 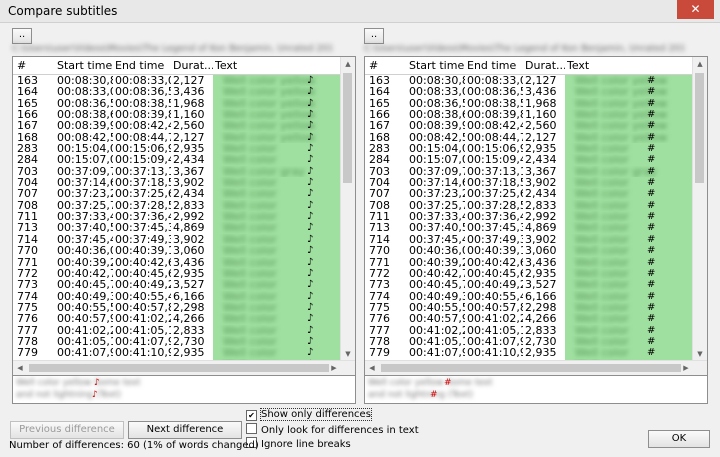 I want to click on cell-duration: 2,434, so click(x=189, y=160).